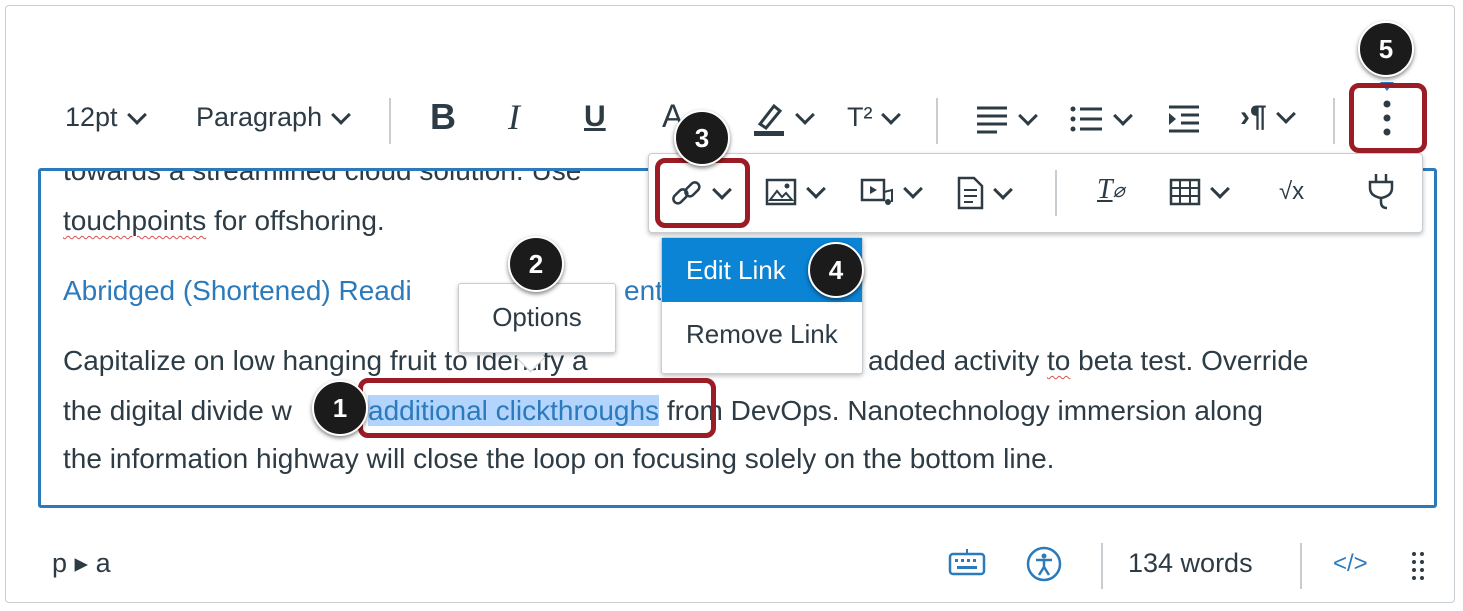 Image resolution: width=1463 pixels, height=611 pixels. I want to click on font-size-dropdown: 12pt, so click(106, 117).